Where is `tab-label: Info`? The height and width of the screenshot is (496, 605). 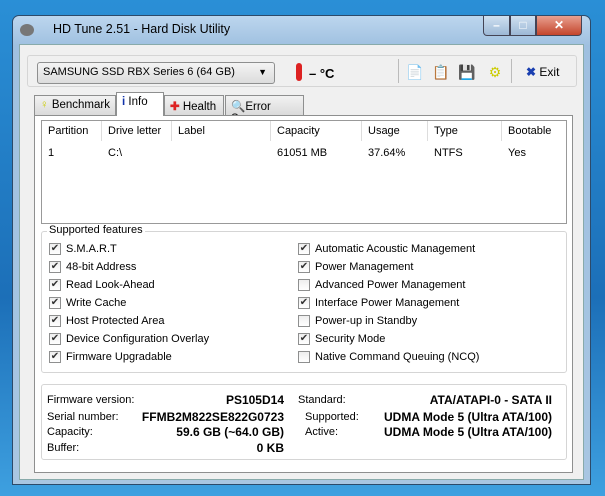 tab-label: Info is located at coordinates (138, 102).